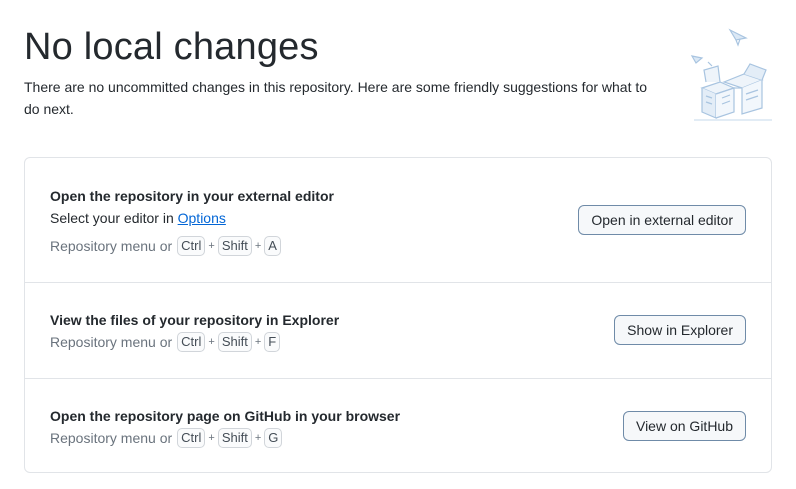  Describe the element at coordinates (662, 220) in the screenshot. I see `open-external-editor-button: Open in external editor` at that location.